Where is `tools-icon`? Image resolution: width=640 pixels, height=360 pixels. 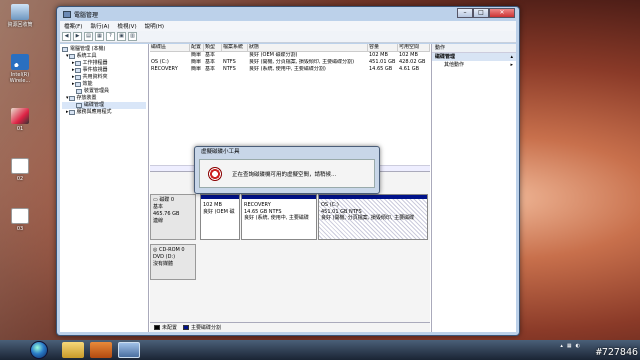 tools-icon is located at coordinates (71, 56).